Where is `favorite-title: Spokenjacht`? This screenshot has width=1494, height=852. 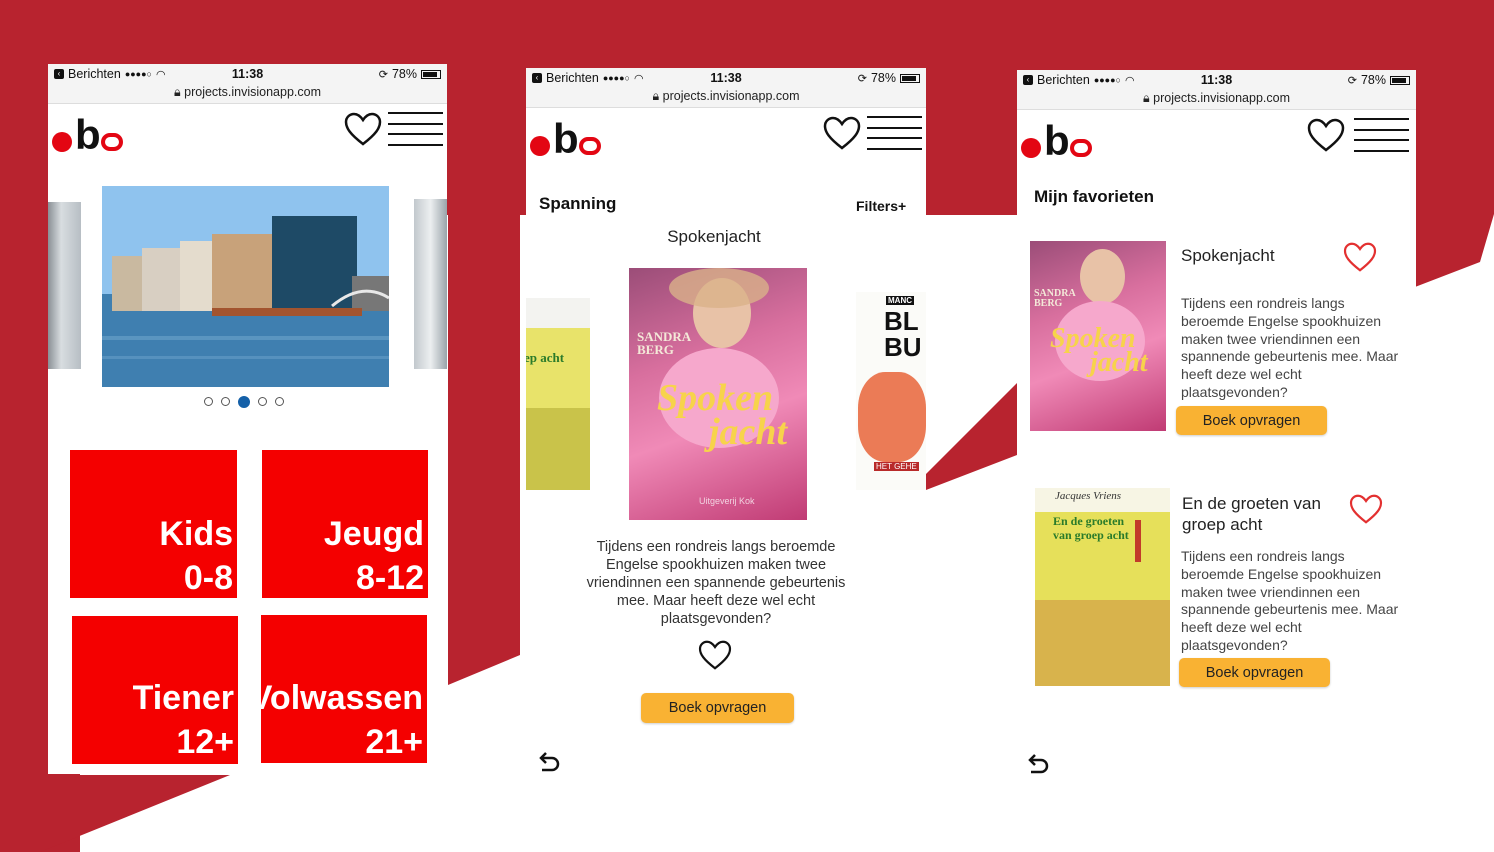
favorite-title: Spokenjacht is located at coordinates (1228, 255).